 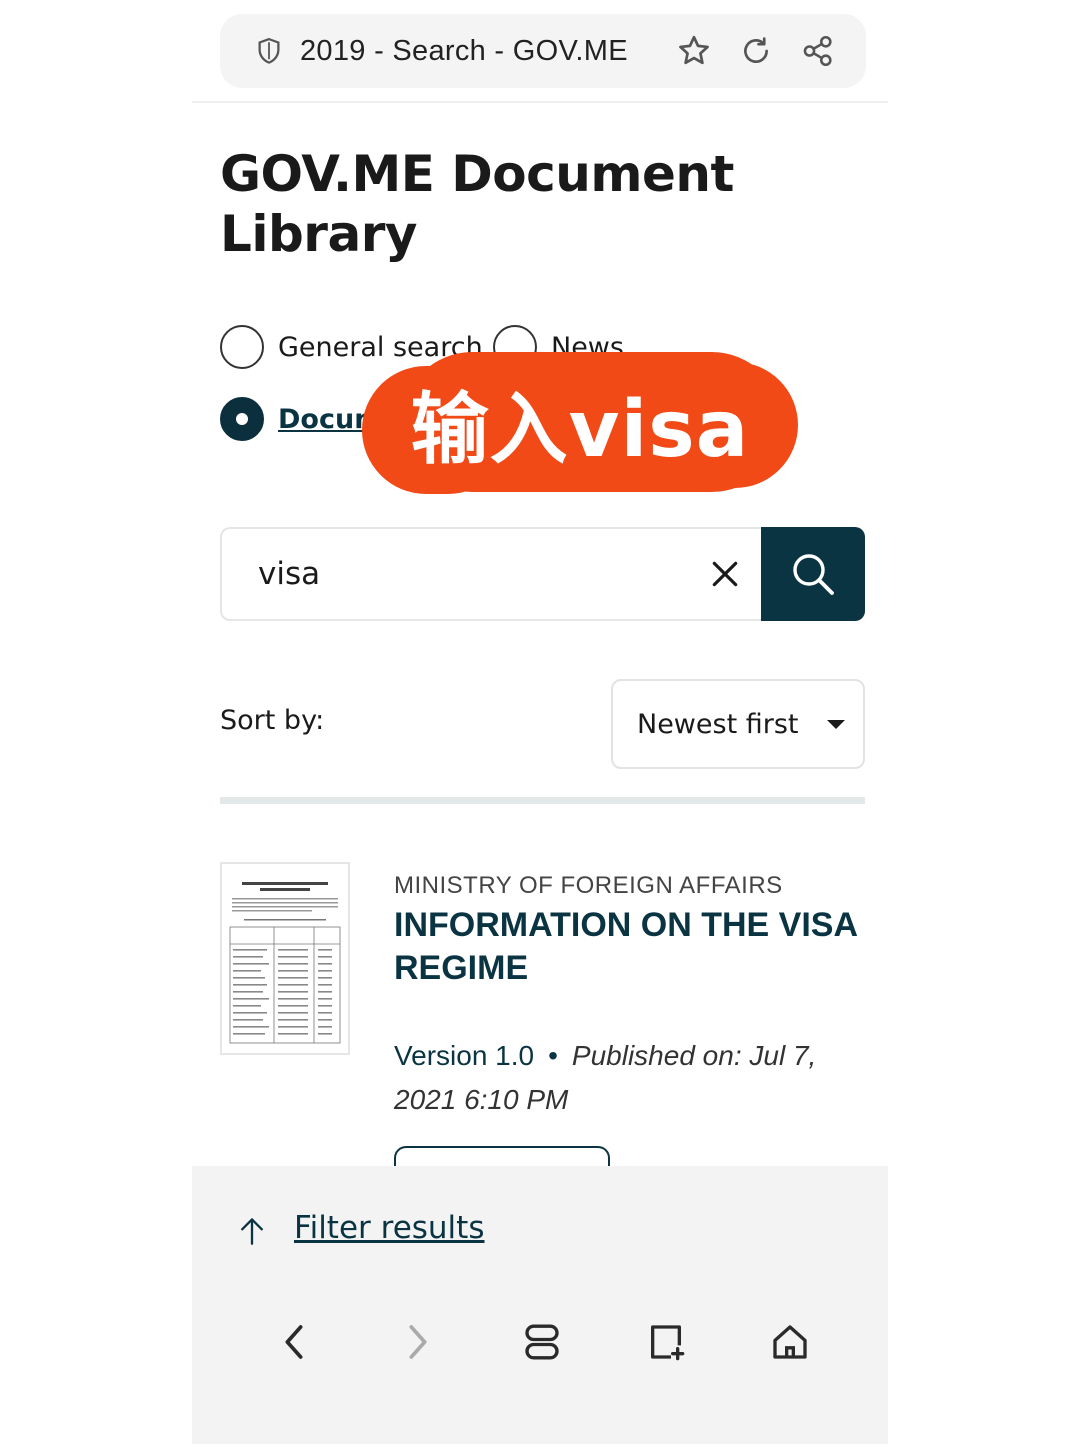 What do you see at coordinates (836, 724) in the screenshot?
I see `chevron-down-icon` at bounding box center [836, 724].